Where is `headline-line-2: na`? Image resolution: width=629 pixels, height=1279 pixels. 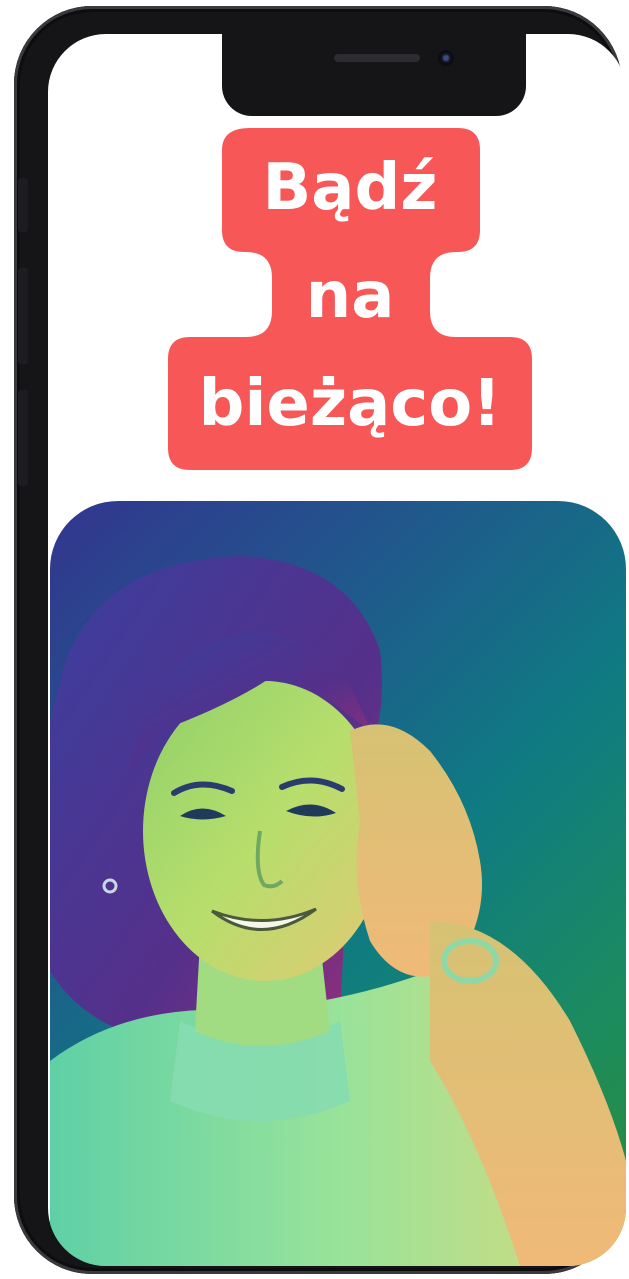
headline-line-2: na is located at coordinates (350, 296).